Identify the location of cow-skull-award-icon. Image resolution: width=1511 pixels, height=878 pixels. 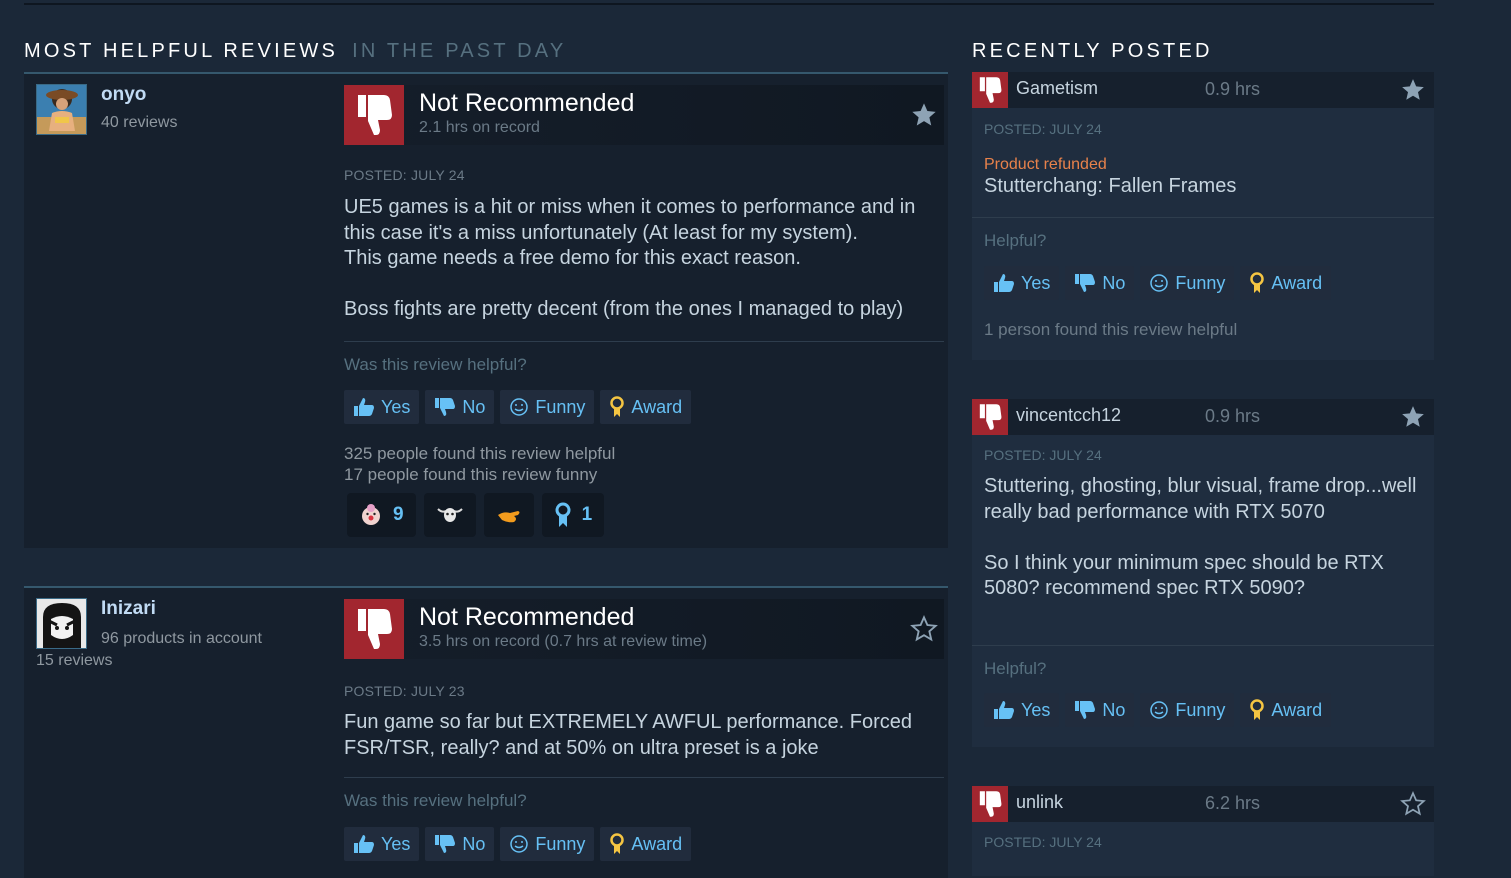
(449, 515).